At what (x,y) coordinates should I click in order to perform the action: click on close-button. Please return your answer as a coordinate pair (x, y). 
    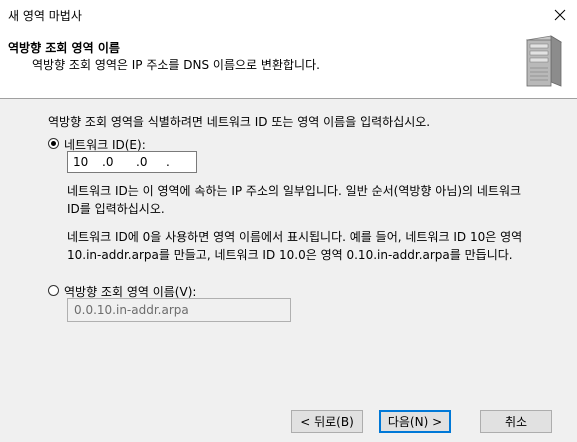
    Looking at the image, I should click on (560, 15).